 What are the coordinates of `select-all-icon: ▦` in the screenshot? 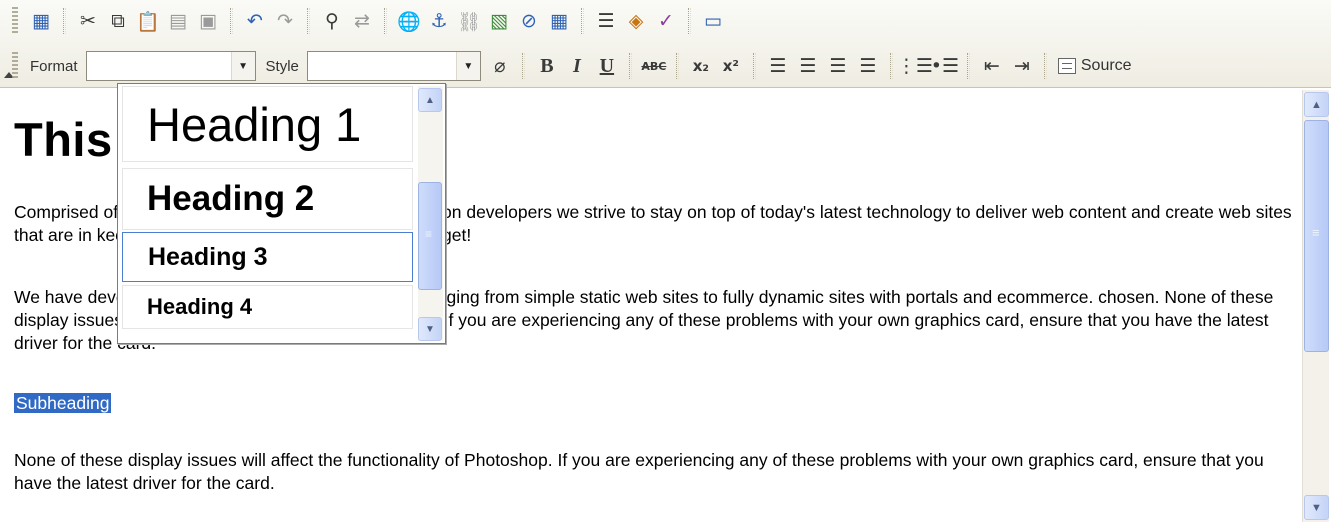 It's located at (41, 21).